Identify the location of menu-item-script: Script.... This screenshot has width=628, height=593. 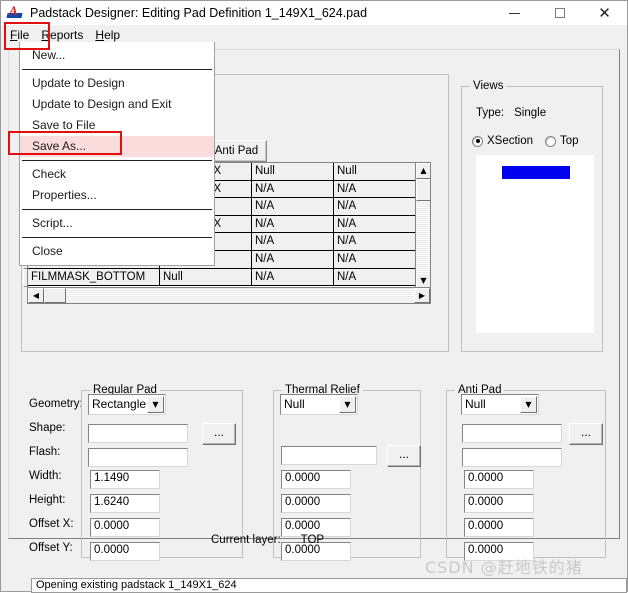
(117, 223).